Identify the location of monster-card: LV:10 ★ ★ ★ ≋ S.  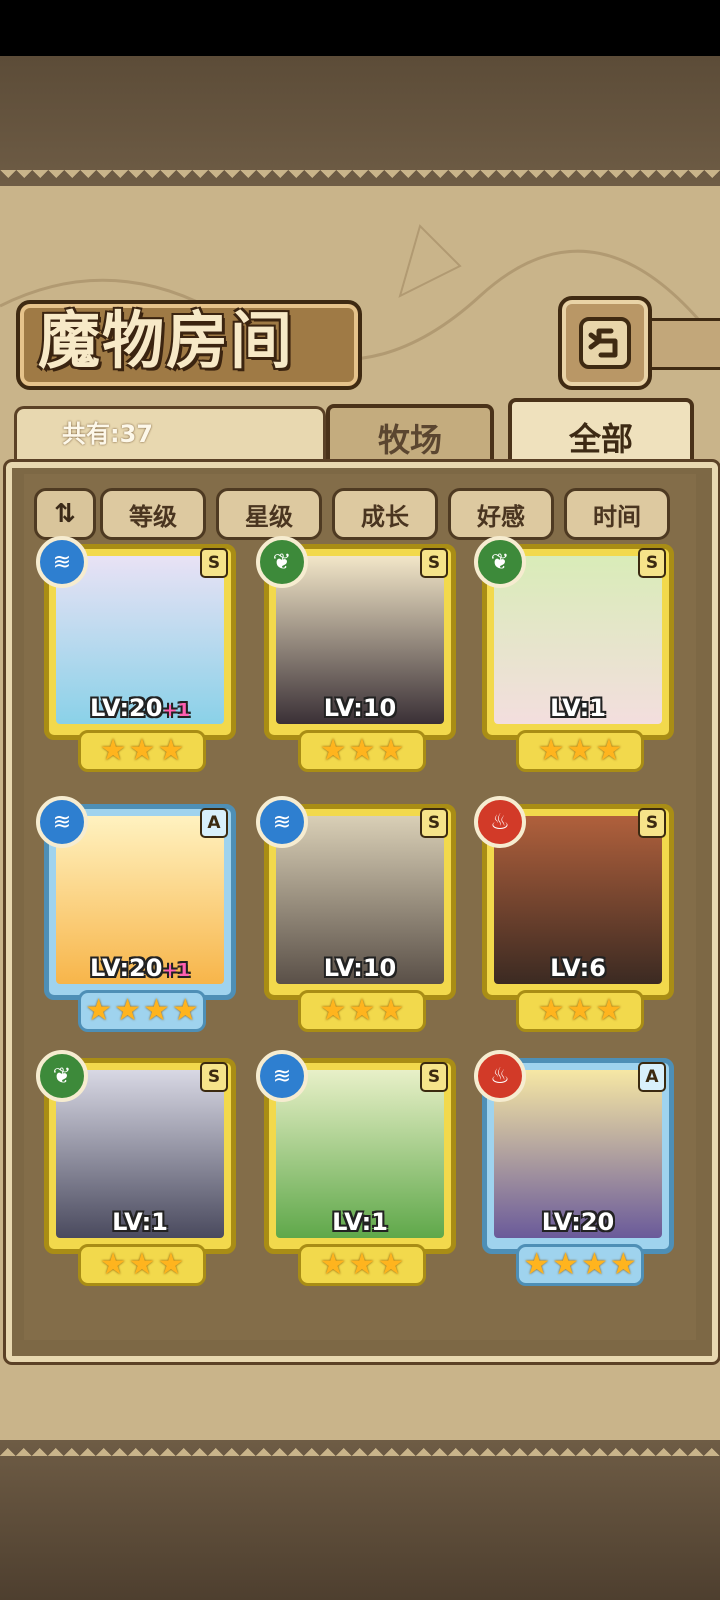
(356, 915).